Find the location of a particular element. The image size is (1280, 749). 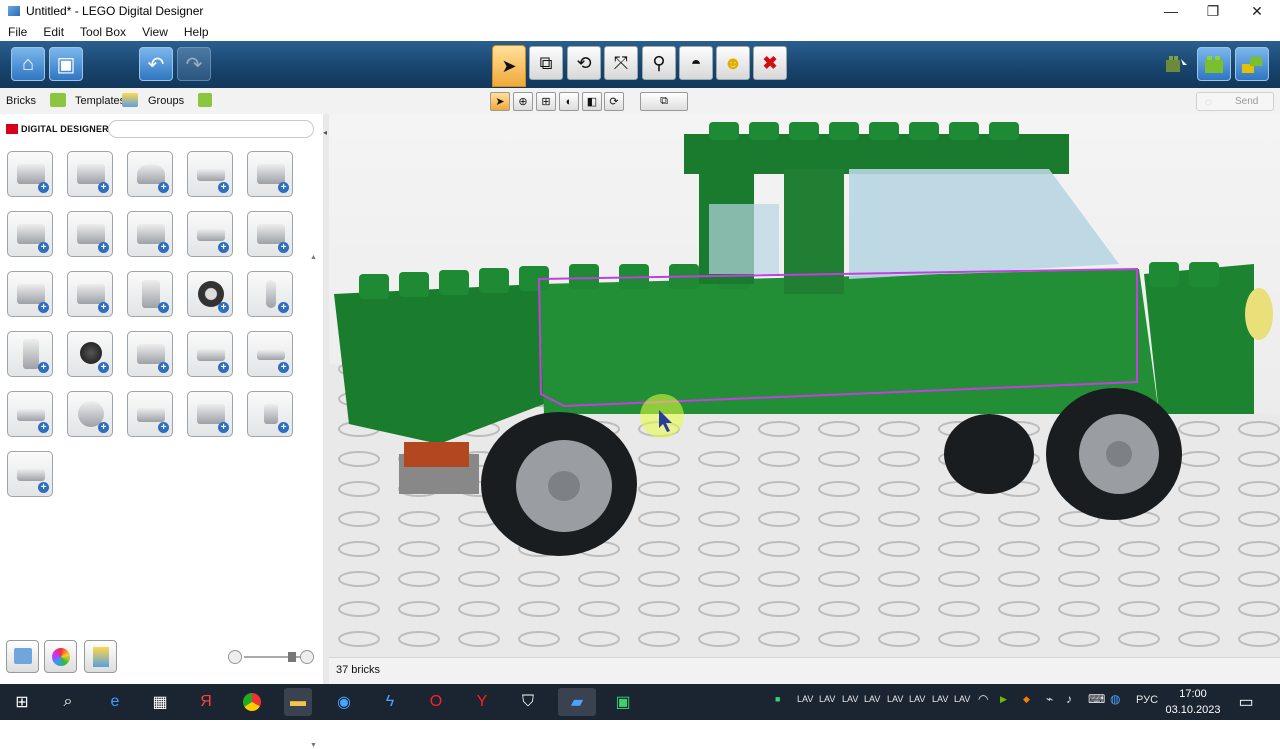

brick-category-plates-special: + is located at coordinates (90, 294).